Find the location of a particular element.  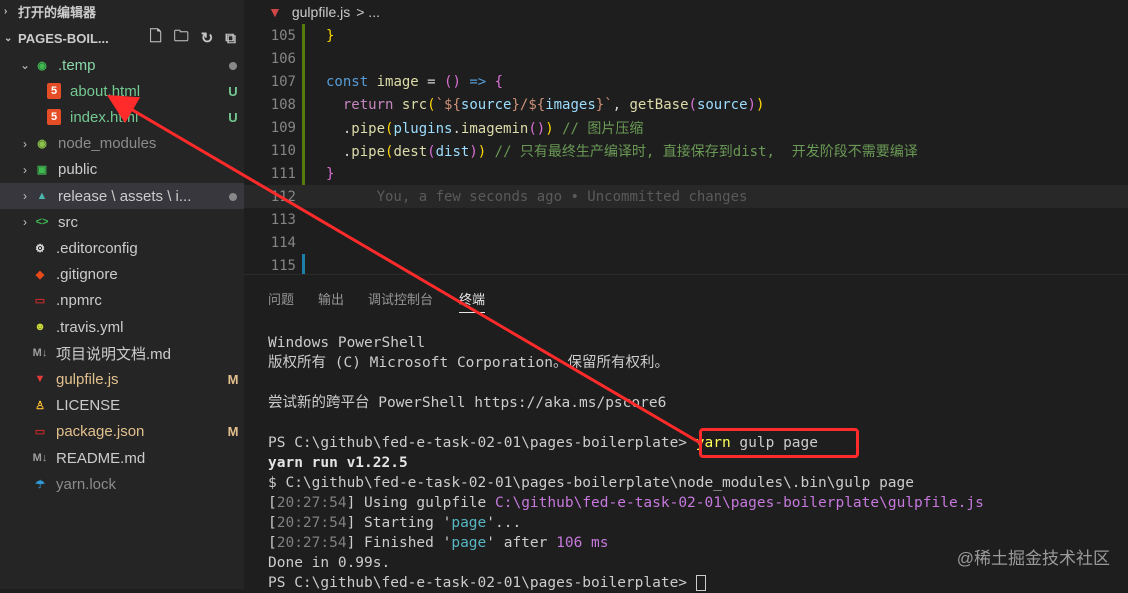

log-text: Starting ' is located at coordinates (403, 523).